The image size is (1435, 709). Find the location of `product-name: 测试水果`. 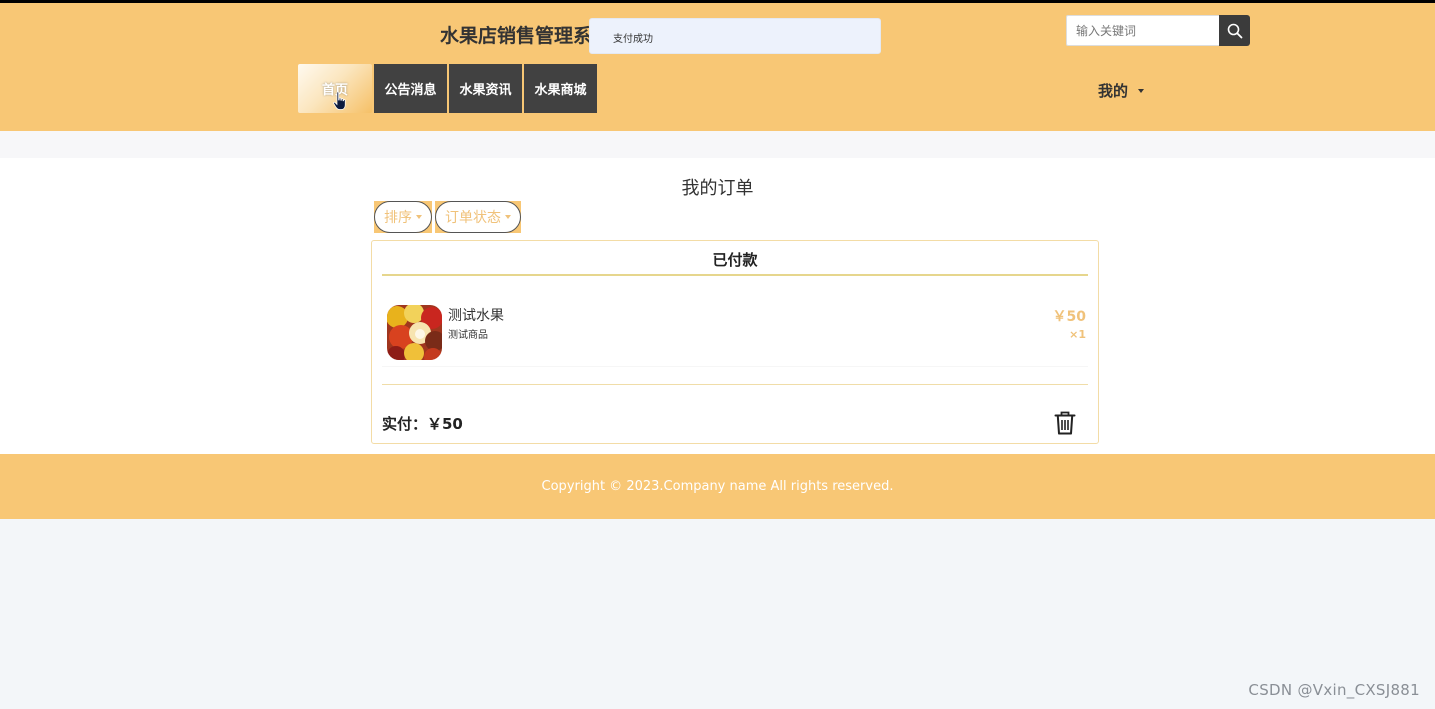

product-name: 测试水果 is located at coordinates (476, 316).